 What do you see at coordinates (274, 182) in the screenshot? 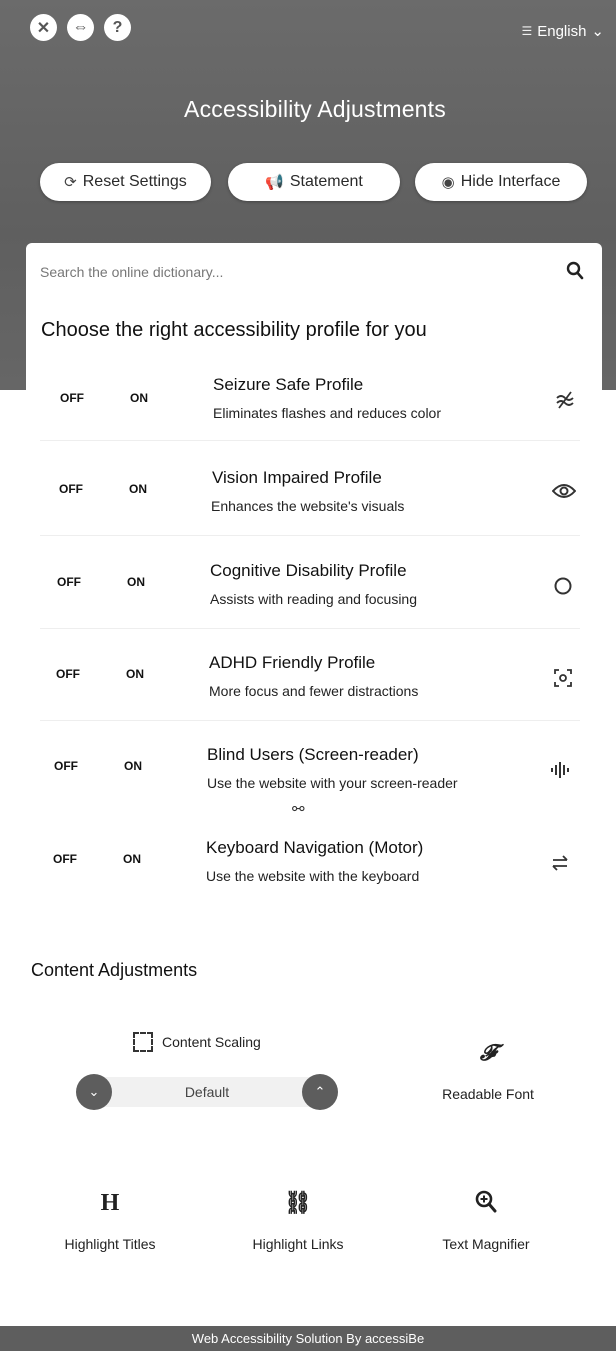
I see `megaphone-icon: 📢` at bounding box center [274, 182].